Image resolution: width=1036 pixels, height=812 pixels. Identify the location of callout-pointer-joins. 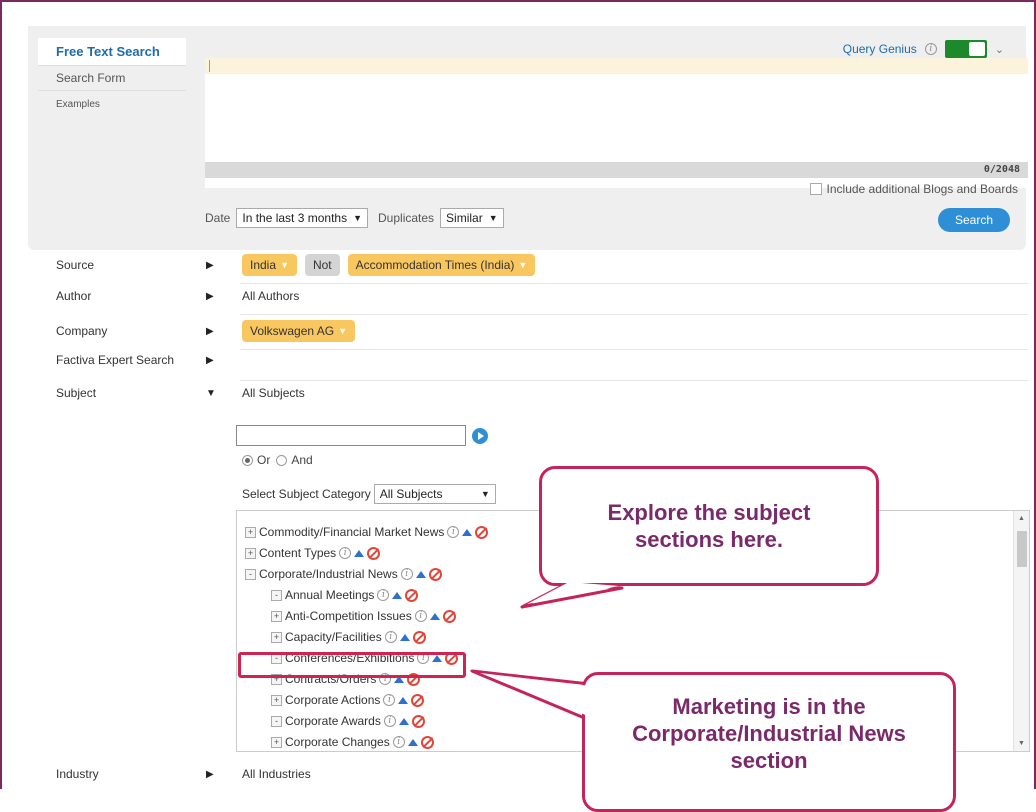
(560, 651).